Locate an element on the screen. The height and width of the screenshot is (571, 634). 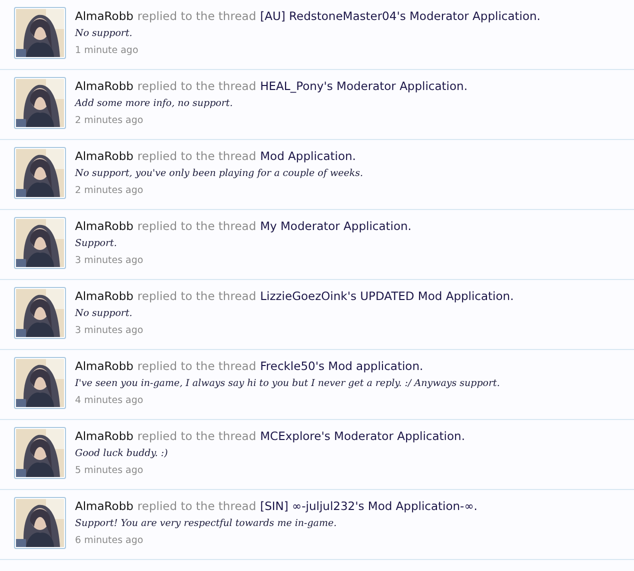
comment-snippet: Support! You are very respectful towards me in-game. is located at coordinates (206, 523).